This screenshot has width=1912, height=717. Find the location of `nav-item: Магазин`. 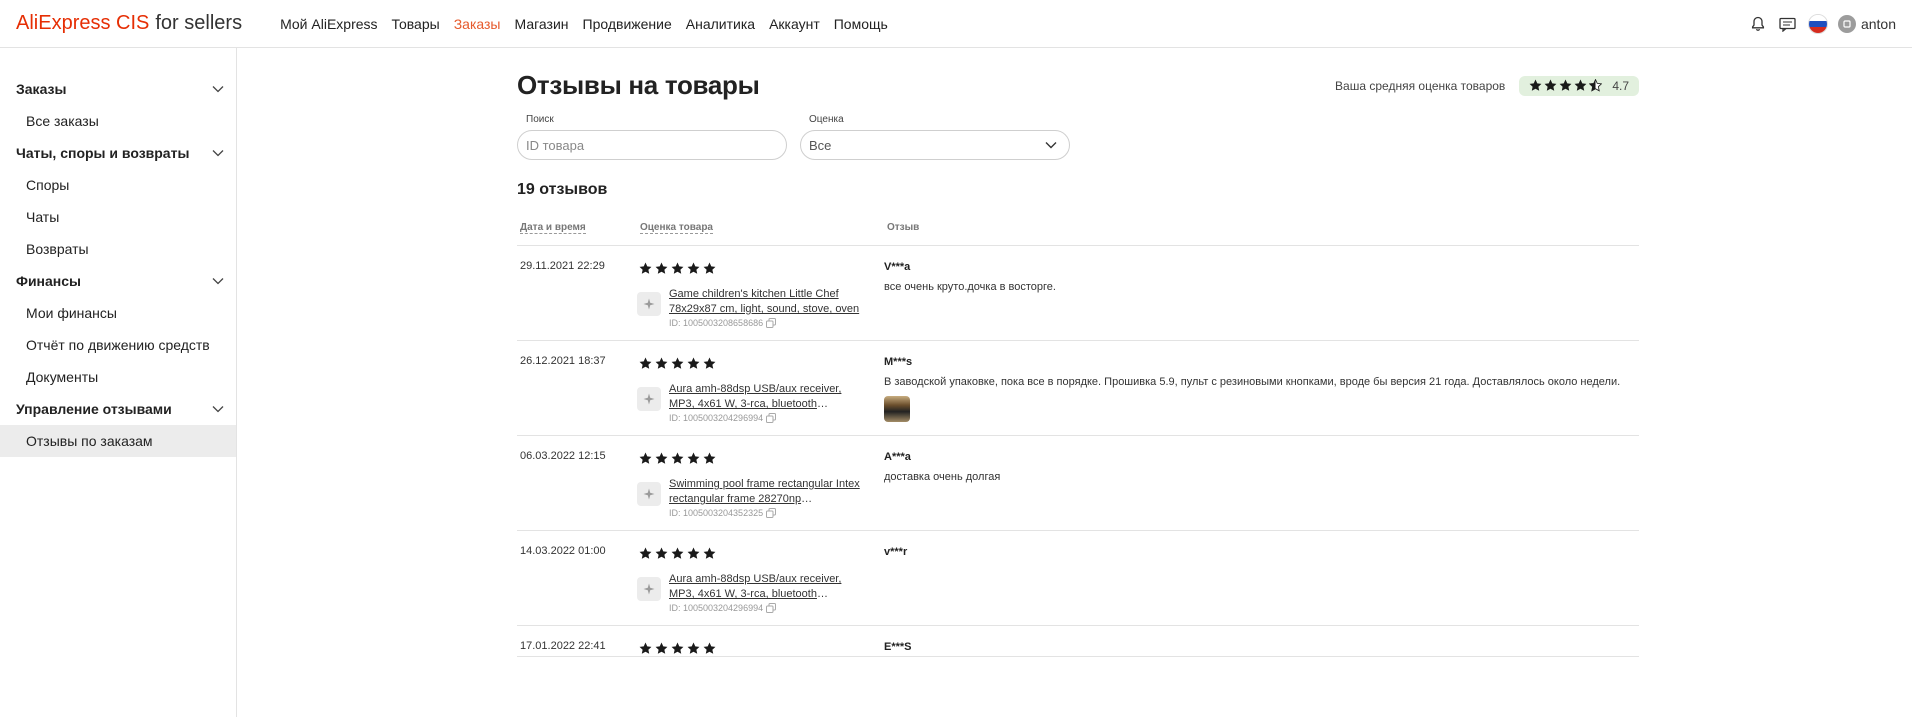

nav-item: Магазин is located at coordinates (542, 24).